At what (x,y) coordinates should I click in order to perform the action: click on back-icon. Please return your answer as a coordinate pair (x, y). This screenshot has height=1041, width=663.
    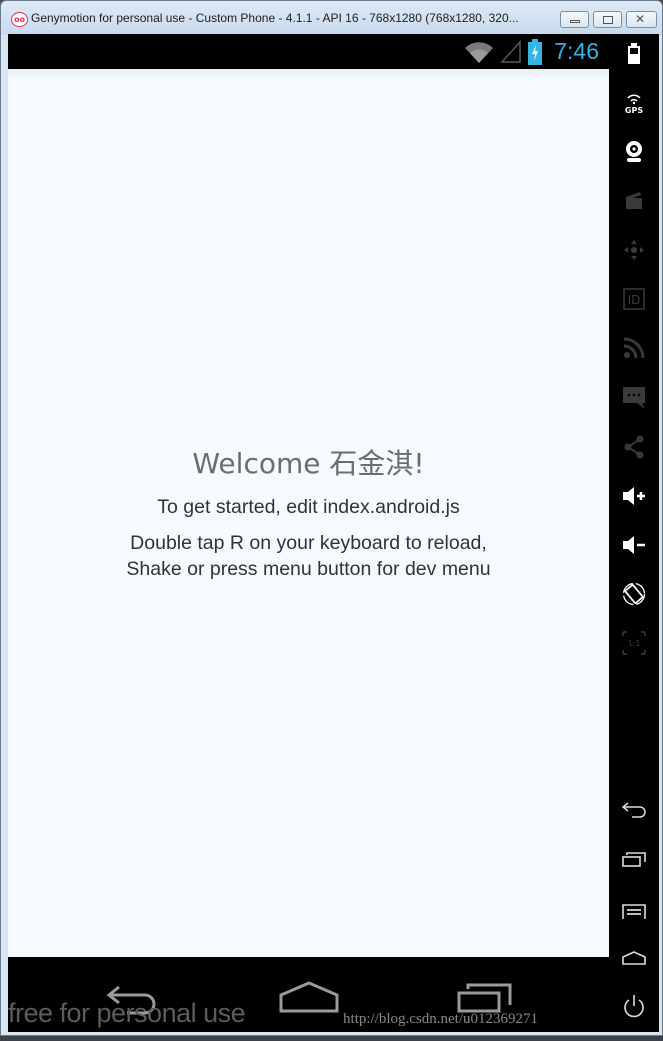
    Looking at the image, I should click on (634, 810).